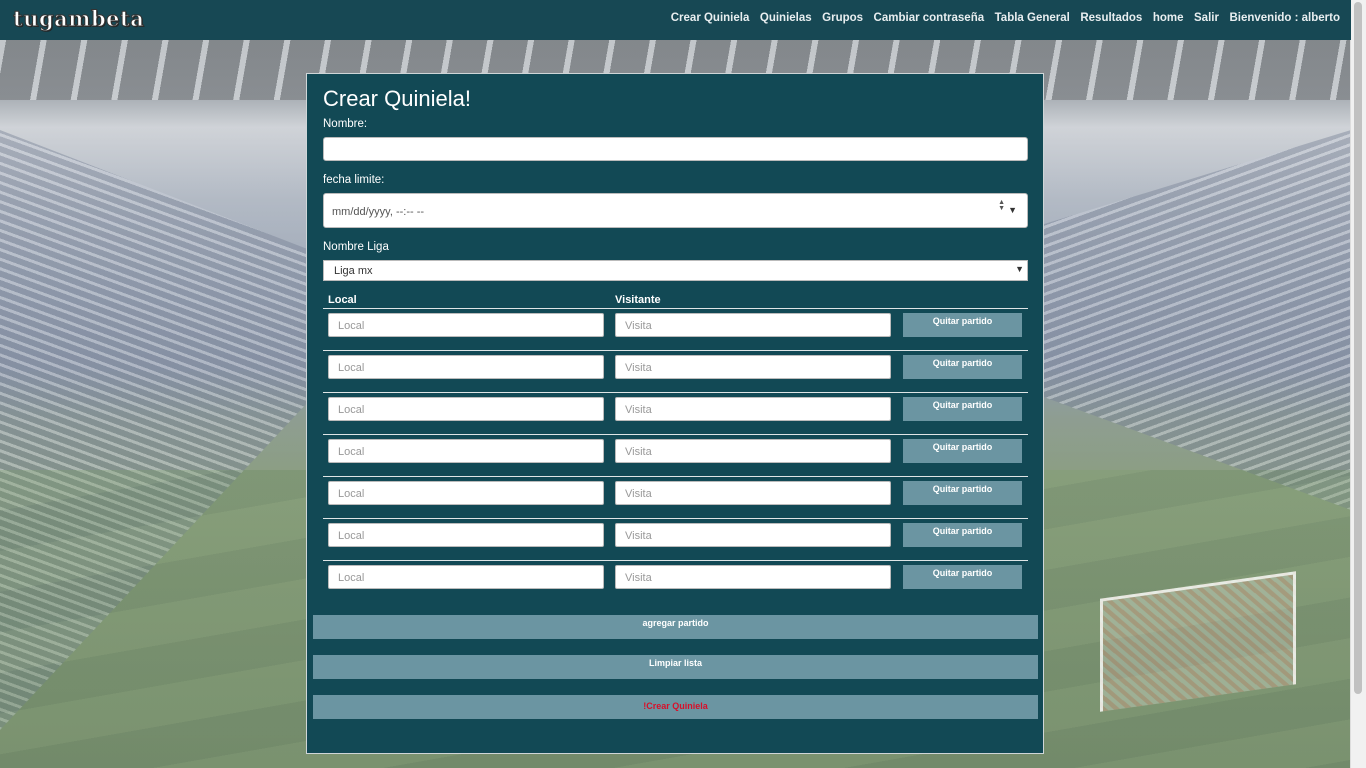 Image resolution: width=1366 pixels, height=768 pixels. I want to click on nombre-input, so click(675, 149).